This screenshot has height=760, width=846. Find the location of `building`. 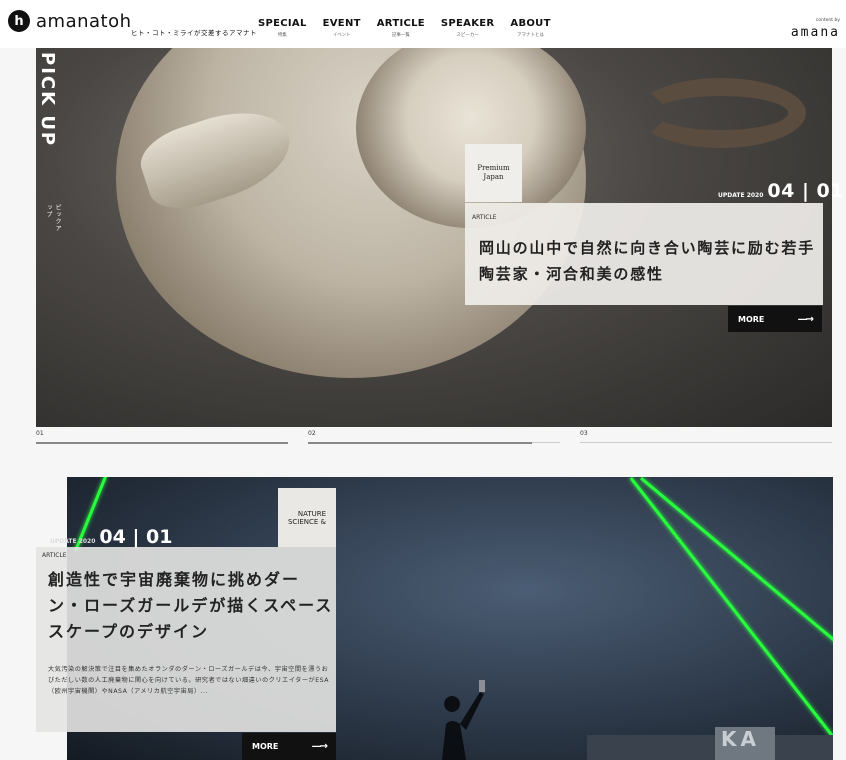

building is located at coordinates (710, 747).